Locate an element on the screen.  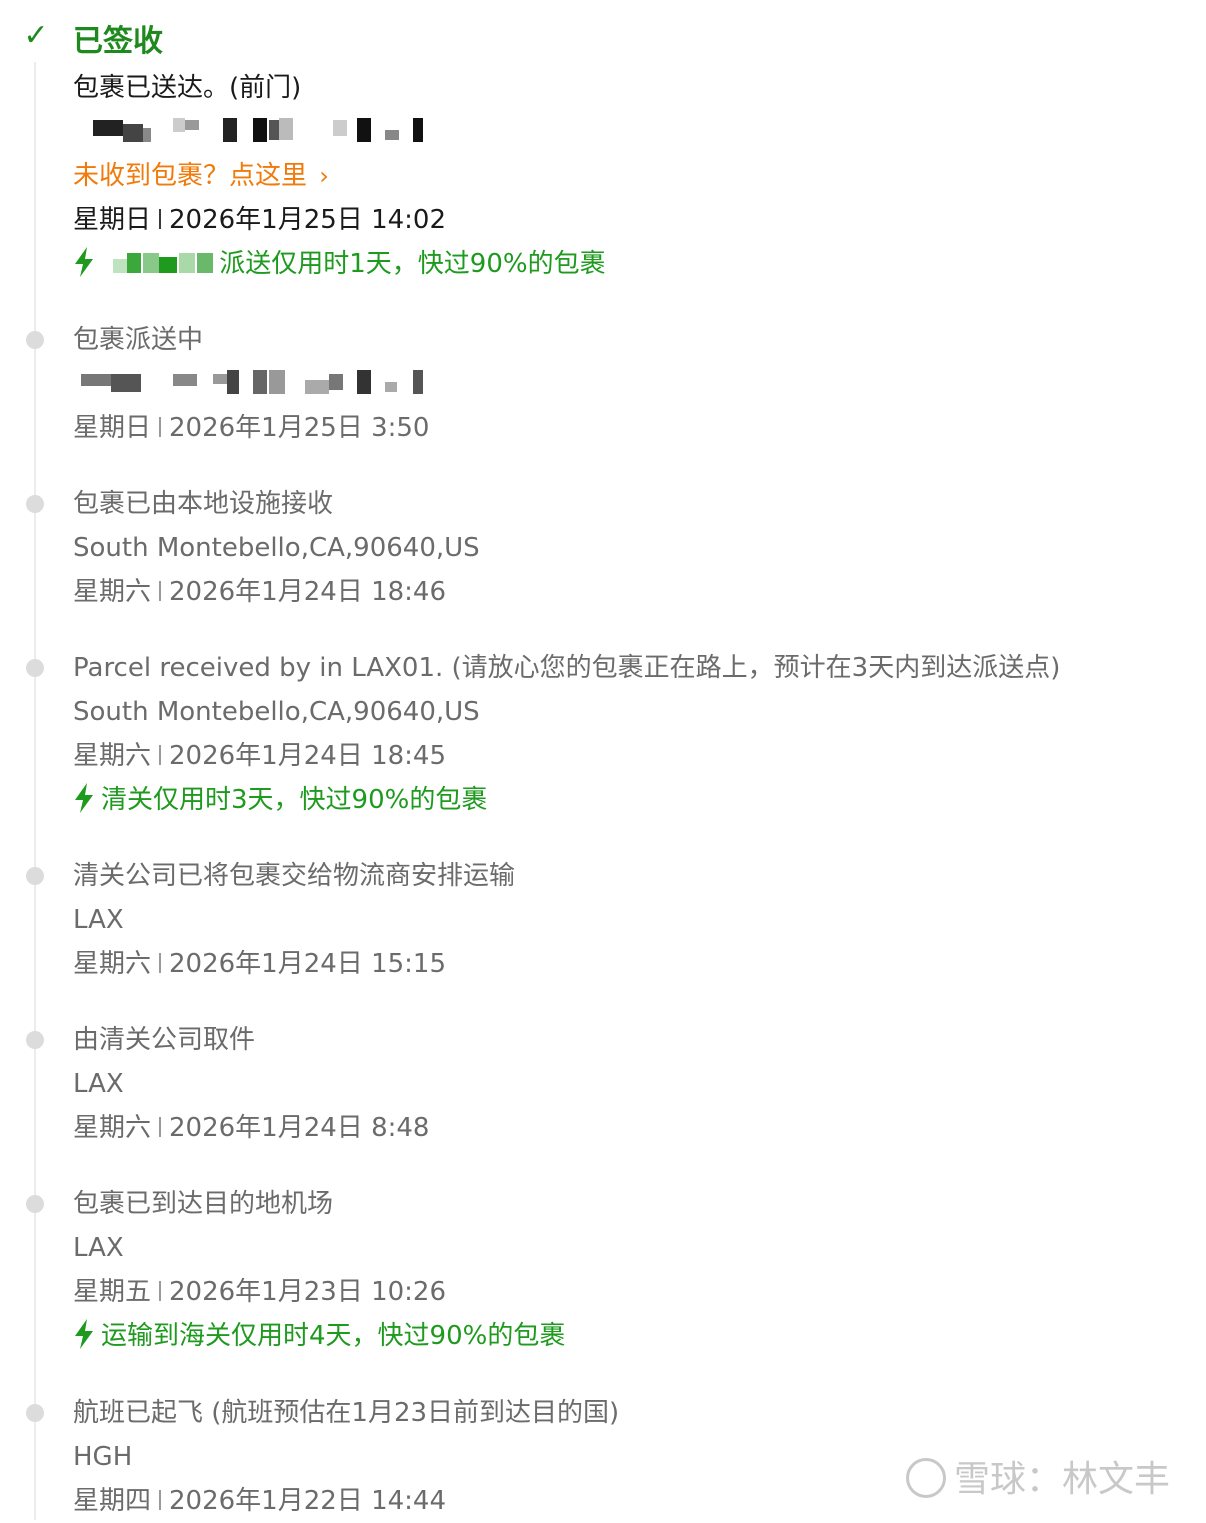
event-timestamp: 星期四 2026年1月22日 14:44 is located at coordinates (259, 1501).